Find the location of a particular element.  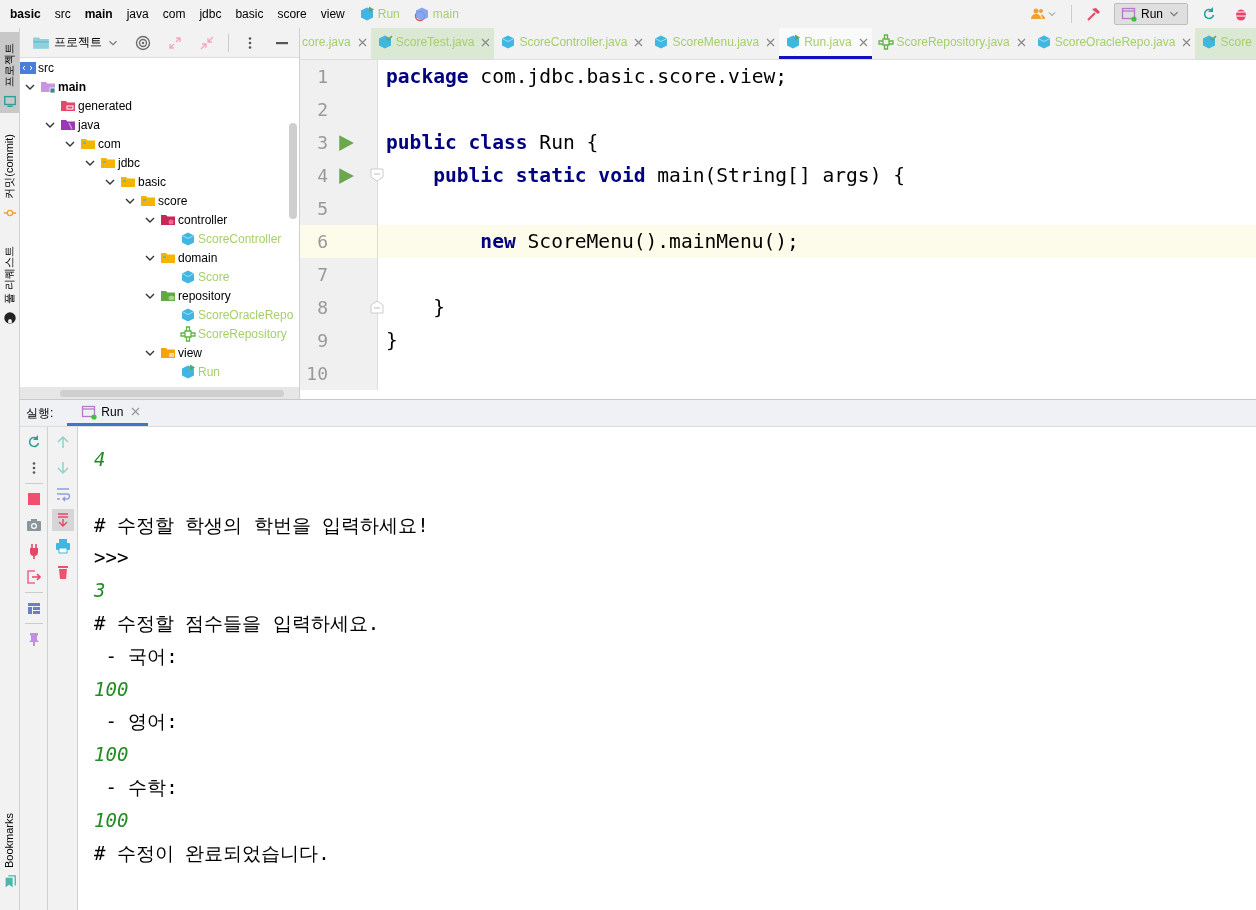

line-number: 9 is located at coordinates (322, 340).